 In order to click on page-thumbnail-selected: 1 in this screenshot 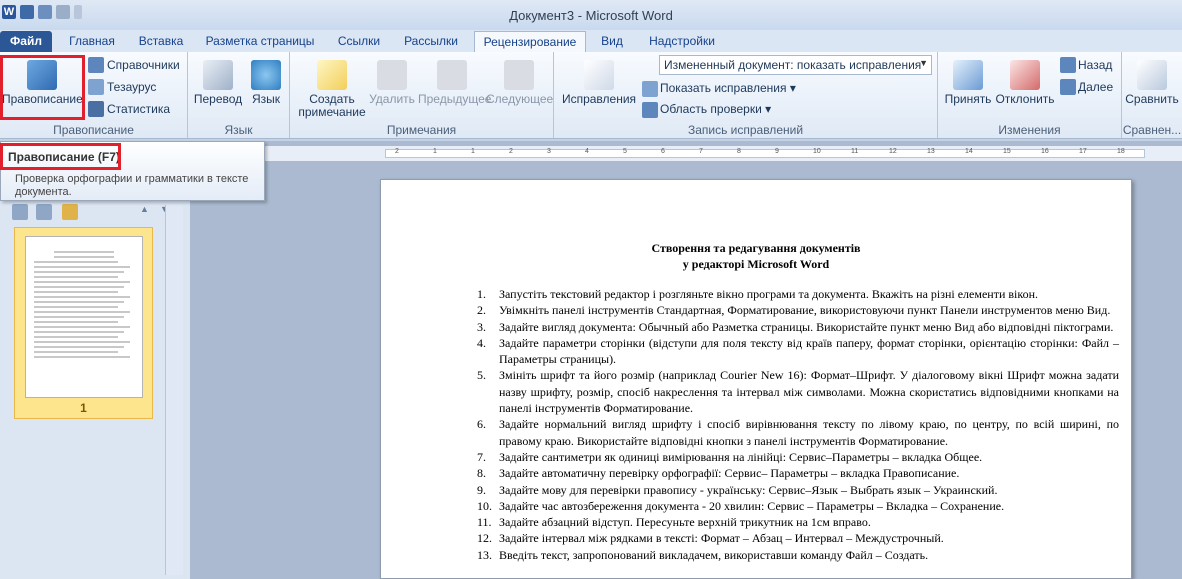, I will do `click(83, 323)`.